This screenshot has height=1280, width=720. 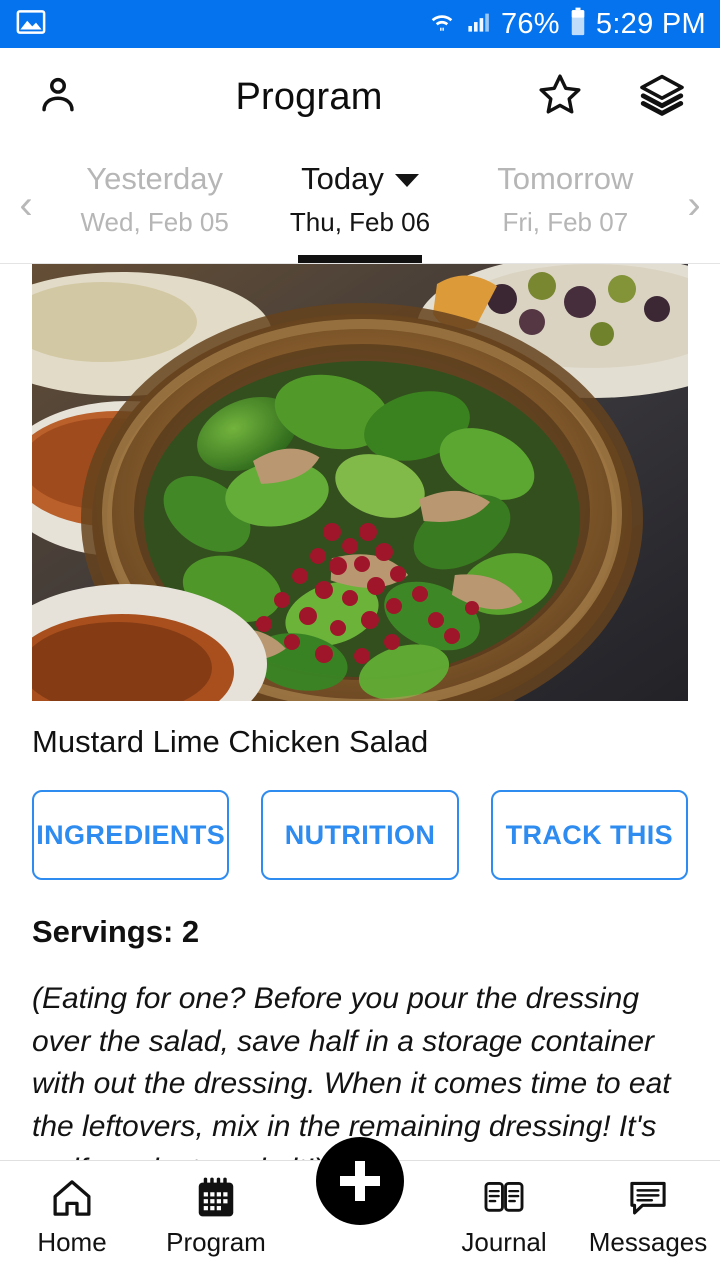 What do you see at coordinates (578, 24) in the screenshot?
I see `battery-icon` at bounding box center [578, 24].